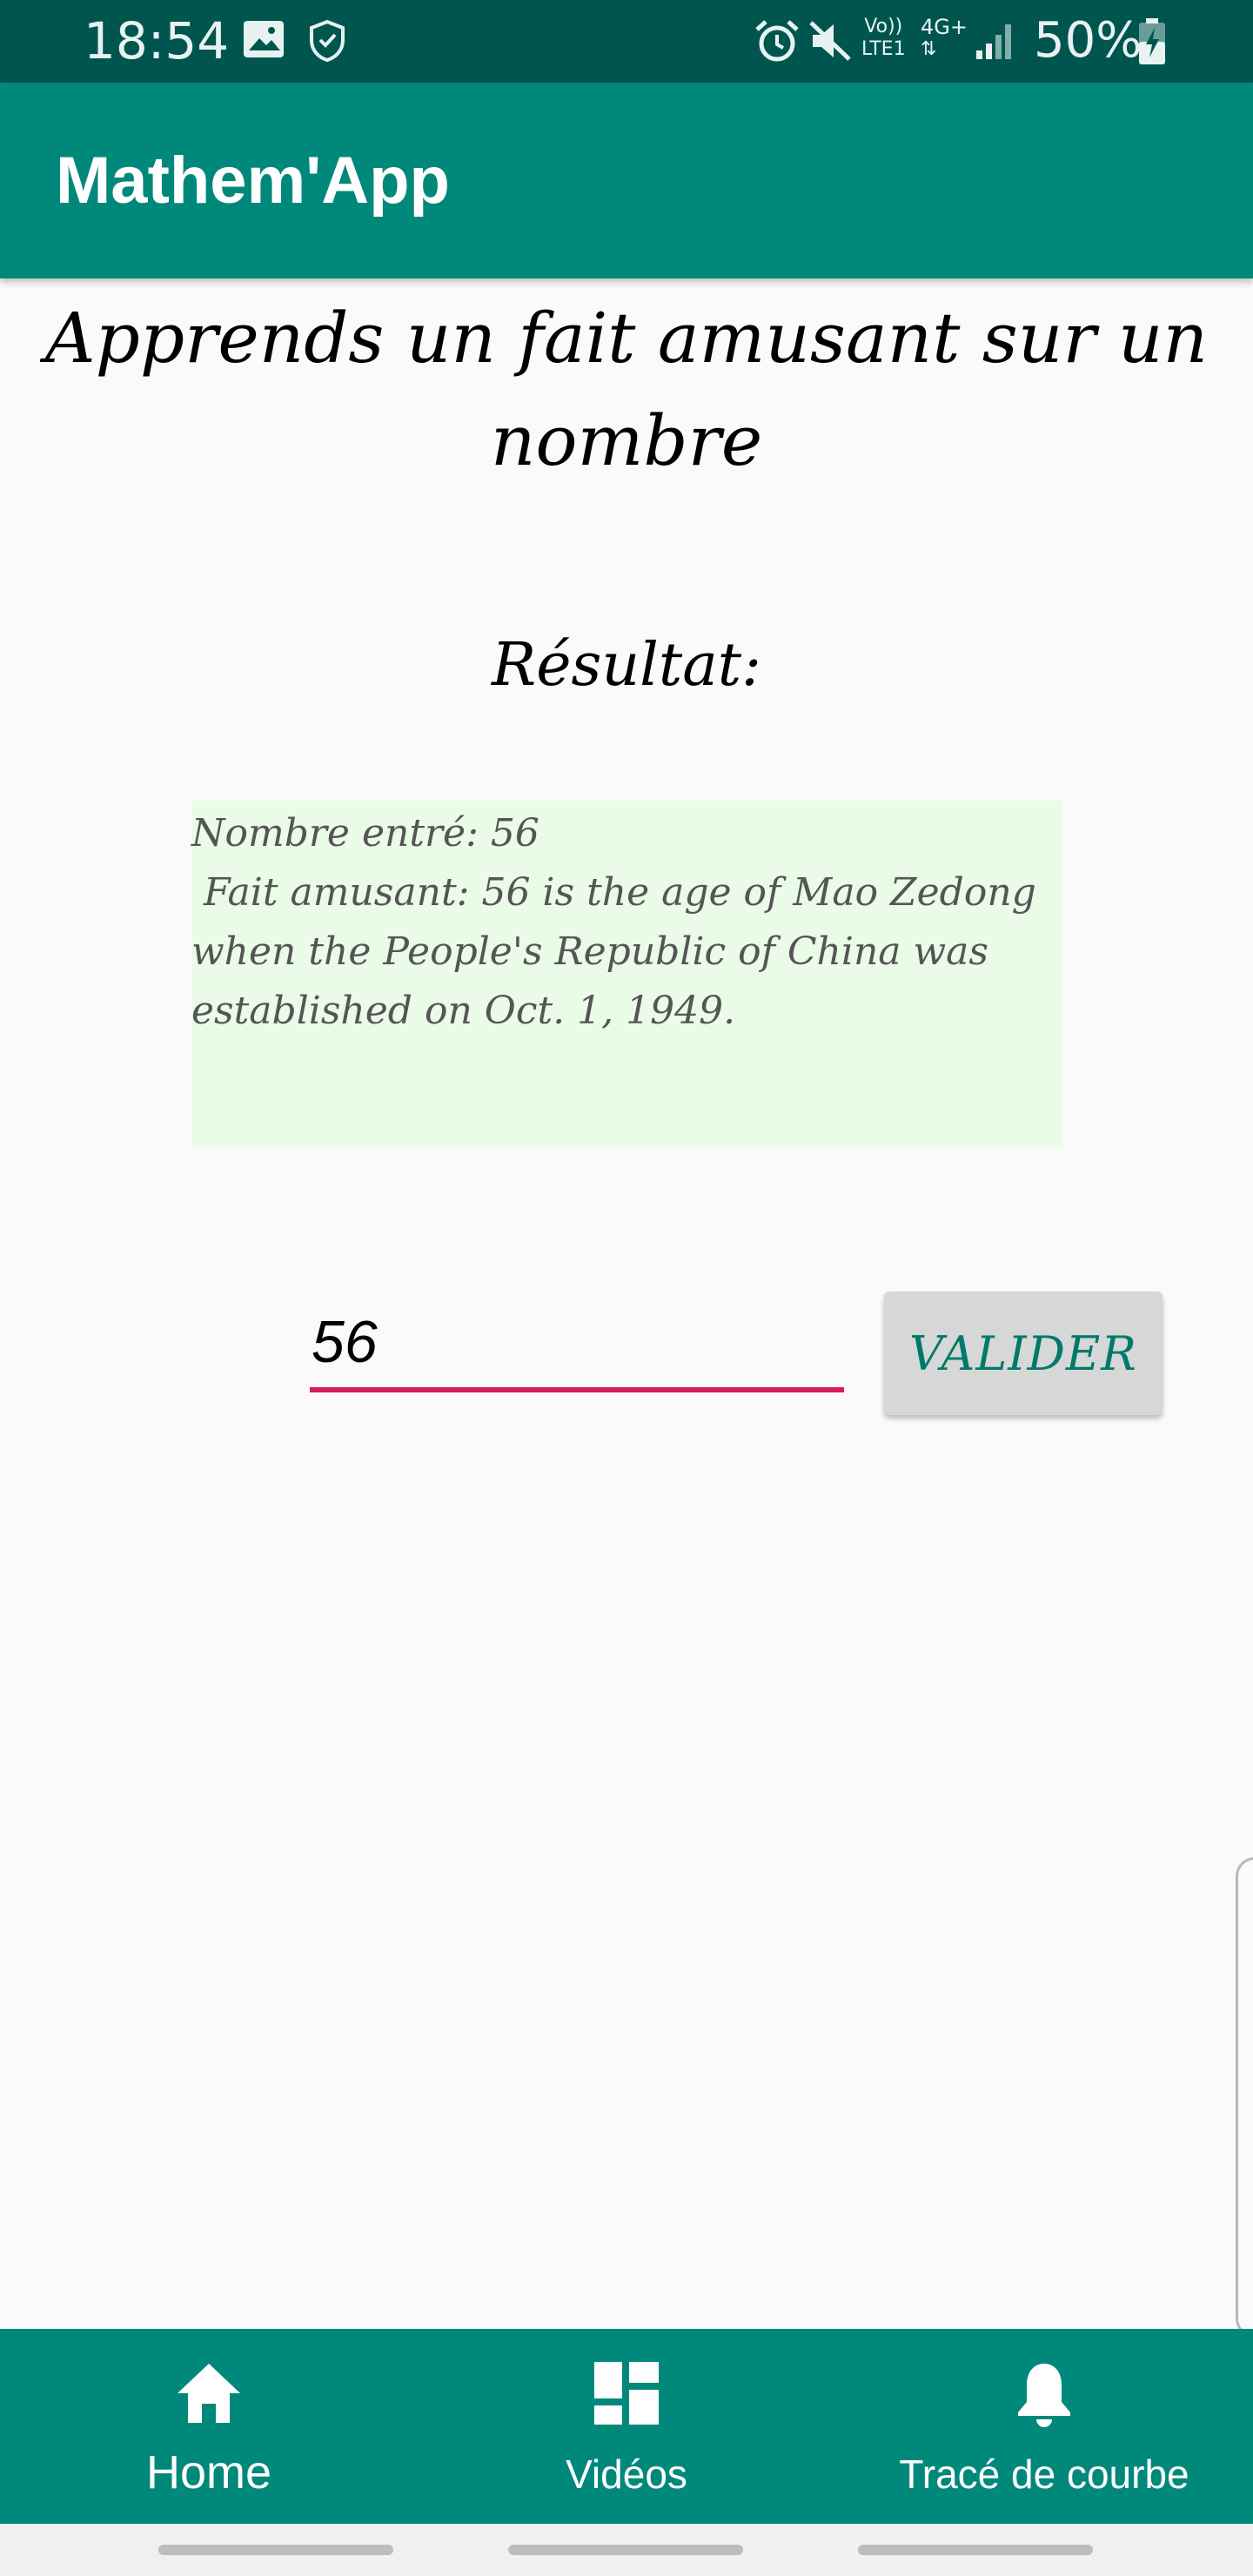  I want to click on nav-item-trace: Tracé de courbe, so click(1044, 2426).